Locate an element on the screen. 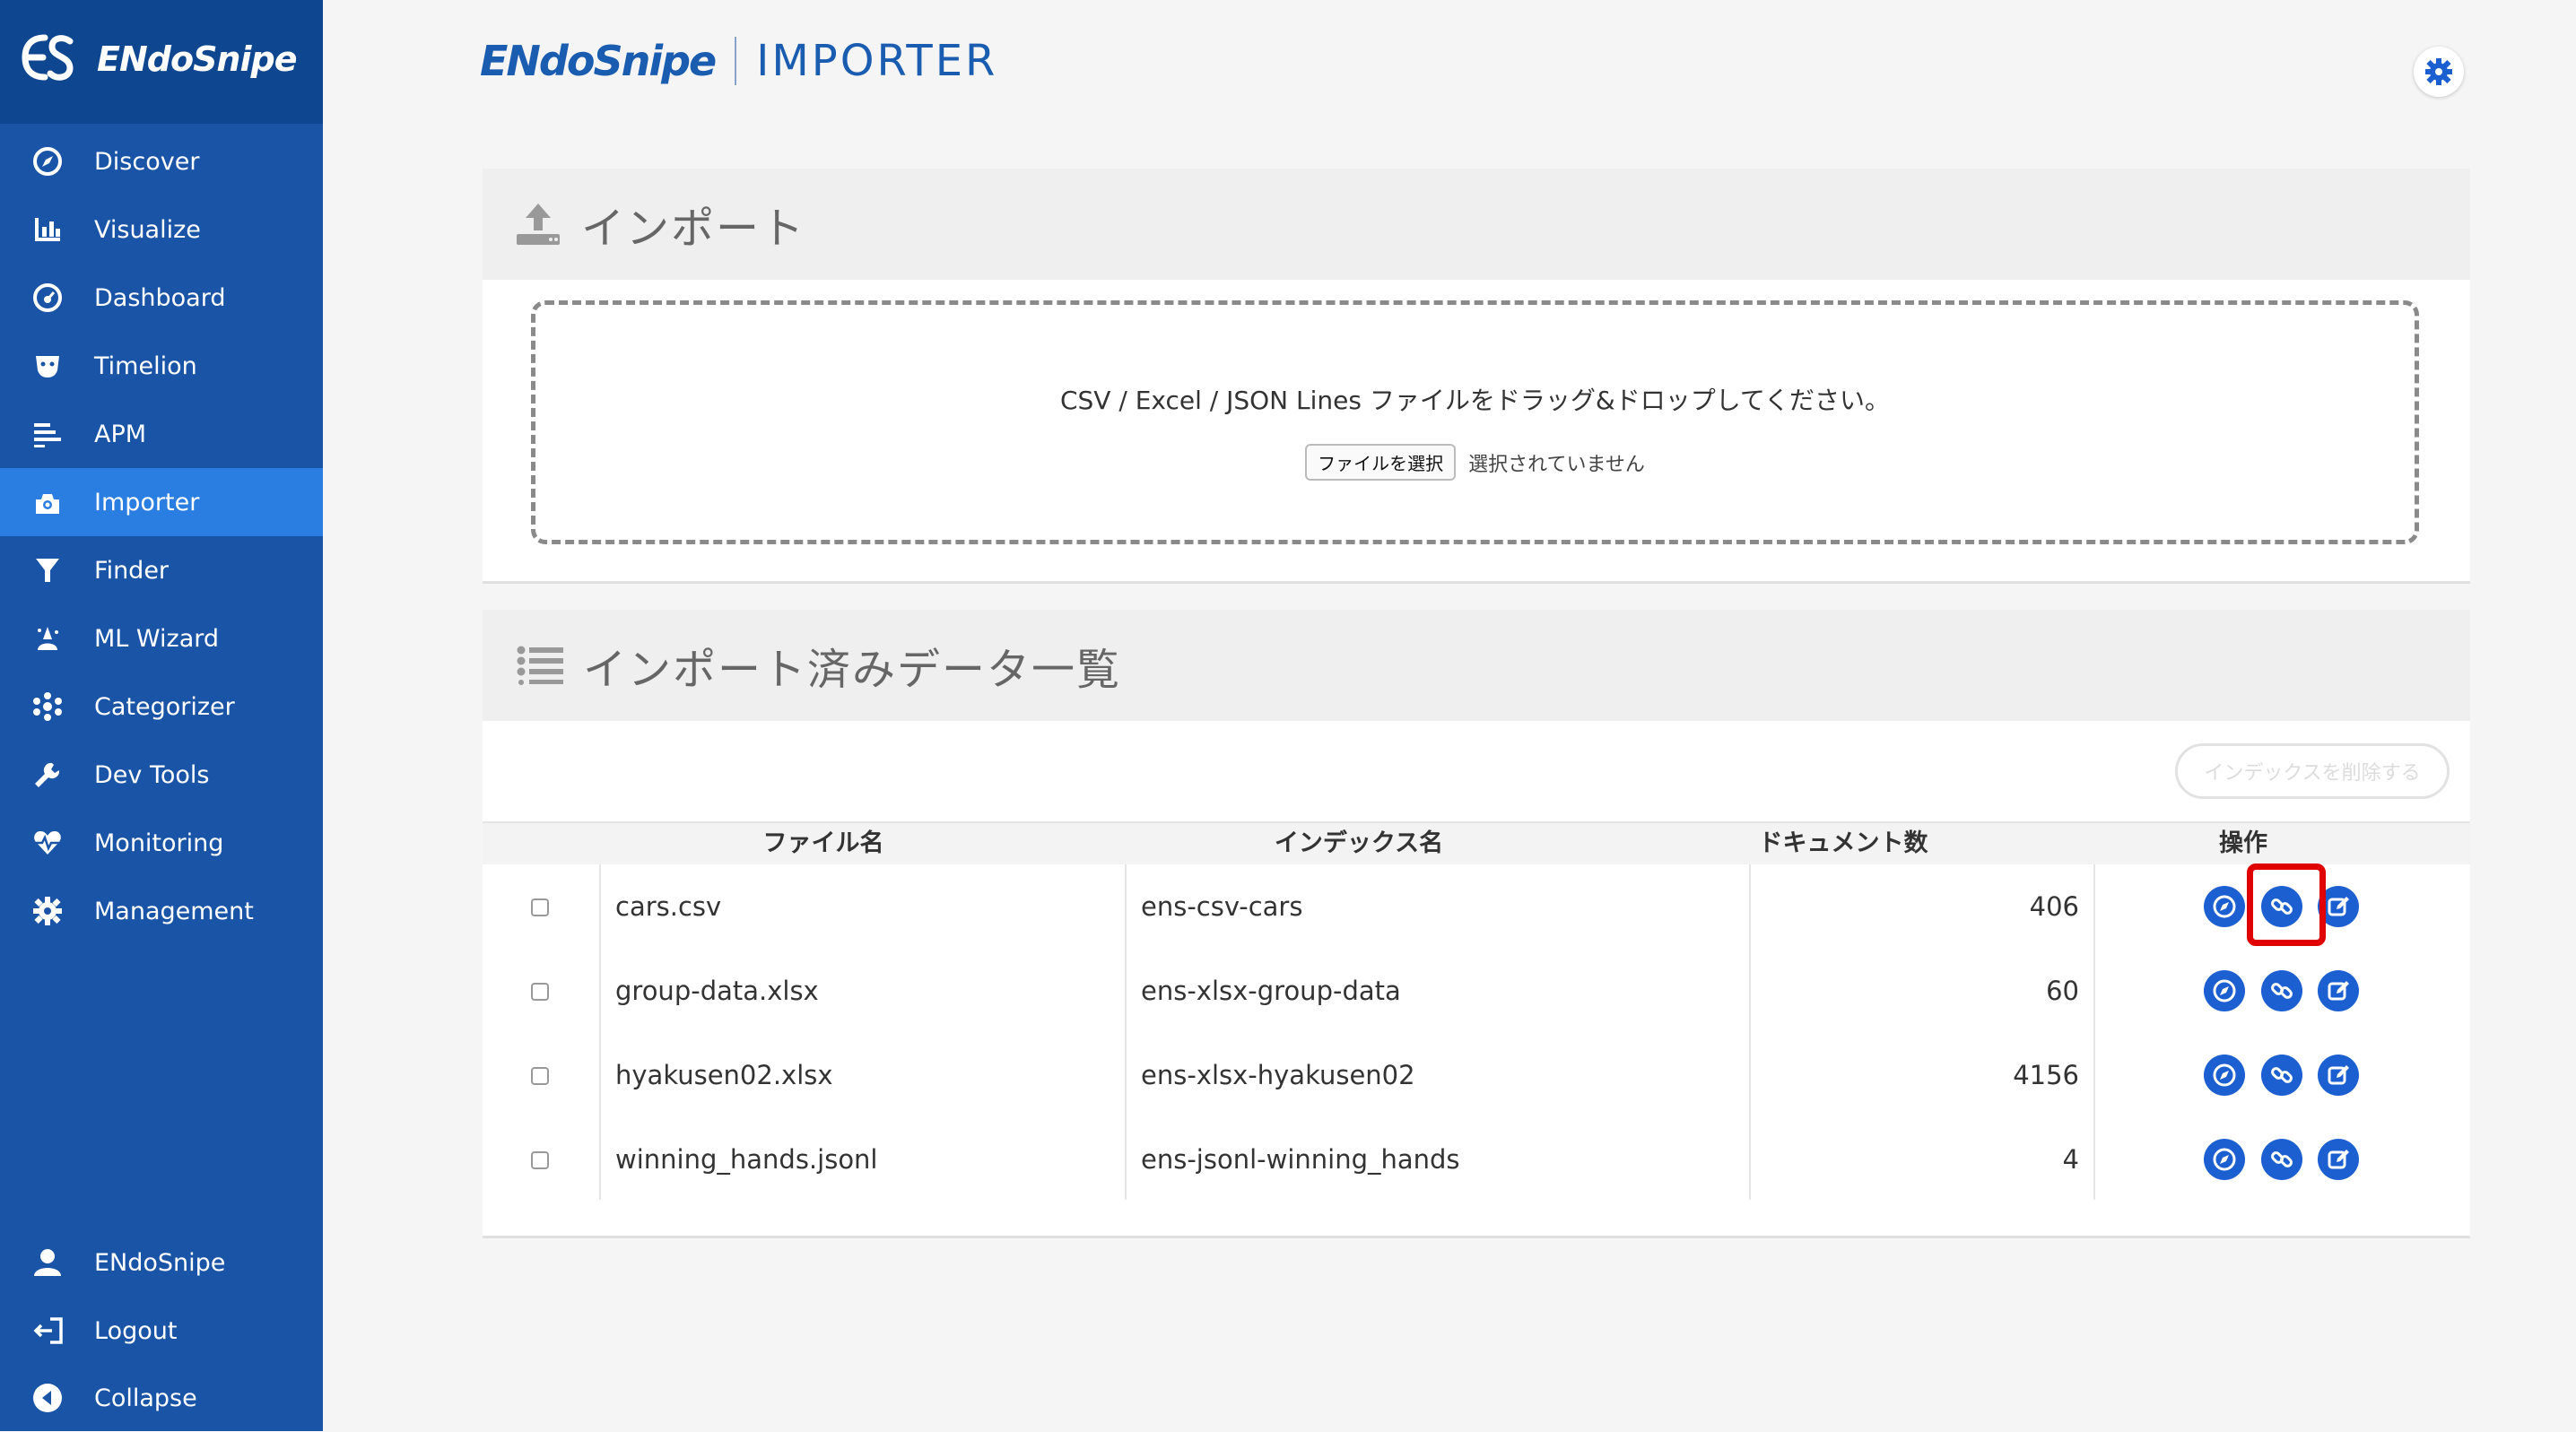 This screenshot has width=2576, height=1432. logout-icon is located at coordinates (47, 1331).